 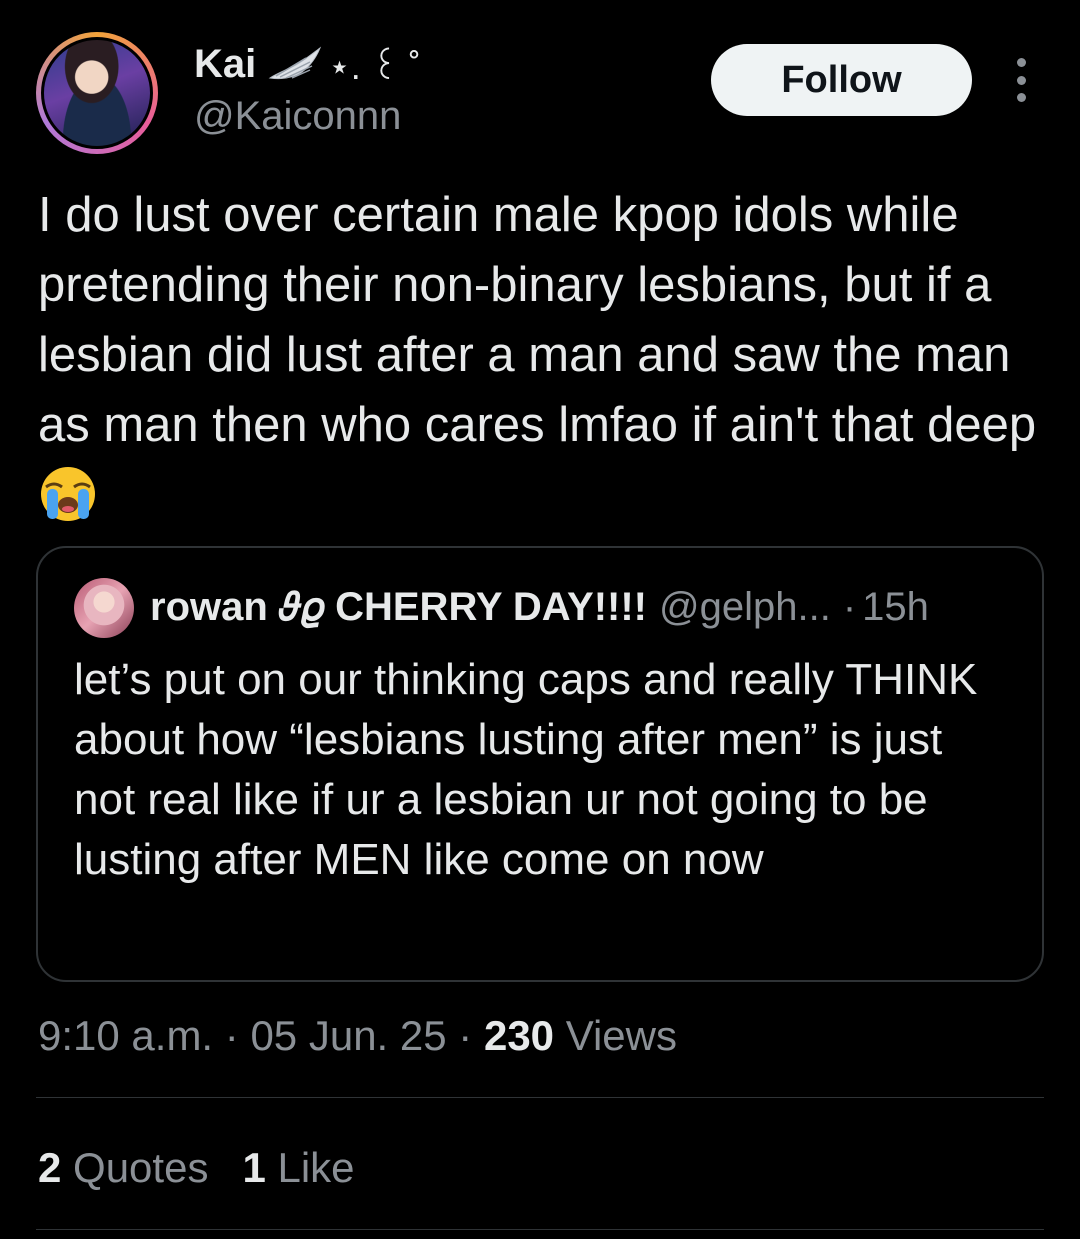 I want to click on name-decoration-text: ⋆. ꒰ ˚, so click(x=374, y=66).